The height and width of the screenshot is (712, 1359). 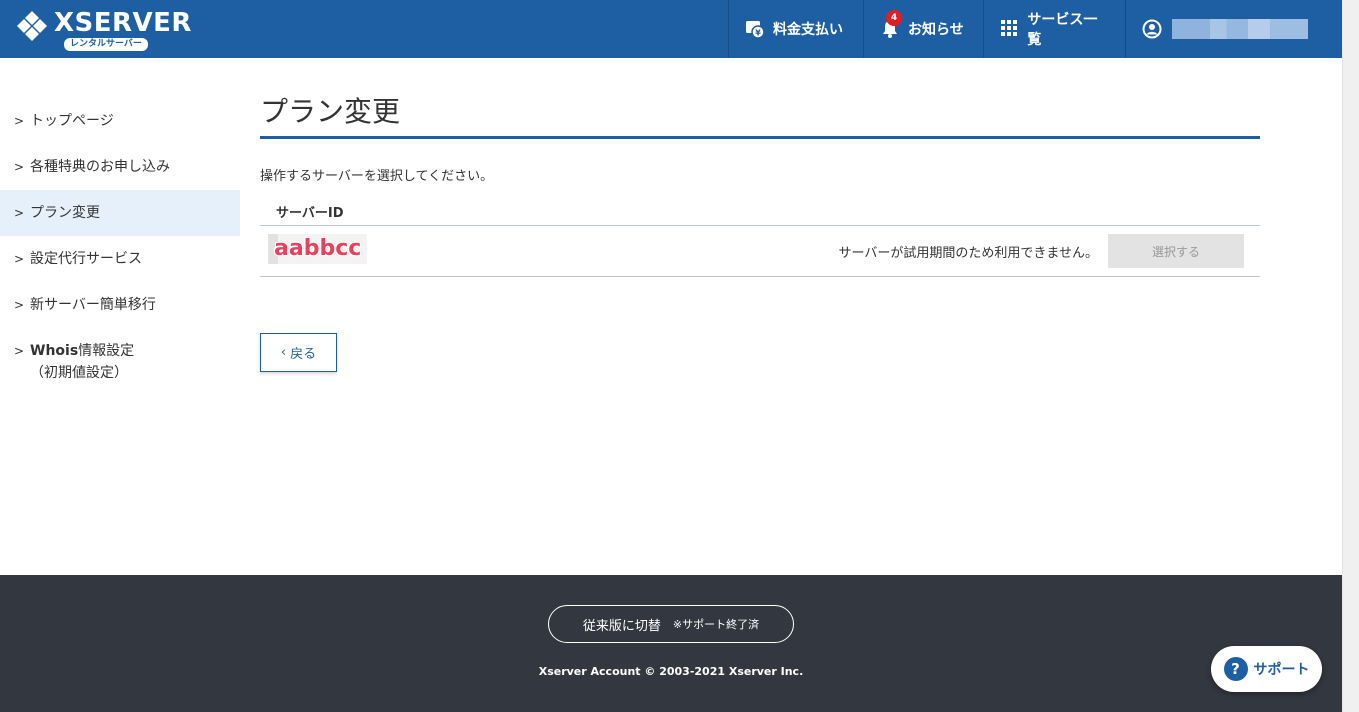 What do you see at coordinates (79, 373) in the screenshot?
I see `sidebar-item-label-line2: （初期値設定）` at bounding box center [79, 373].